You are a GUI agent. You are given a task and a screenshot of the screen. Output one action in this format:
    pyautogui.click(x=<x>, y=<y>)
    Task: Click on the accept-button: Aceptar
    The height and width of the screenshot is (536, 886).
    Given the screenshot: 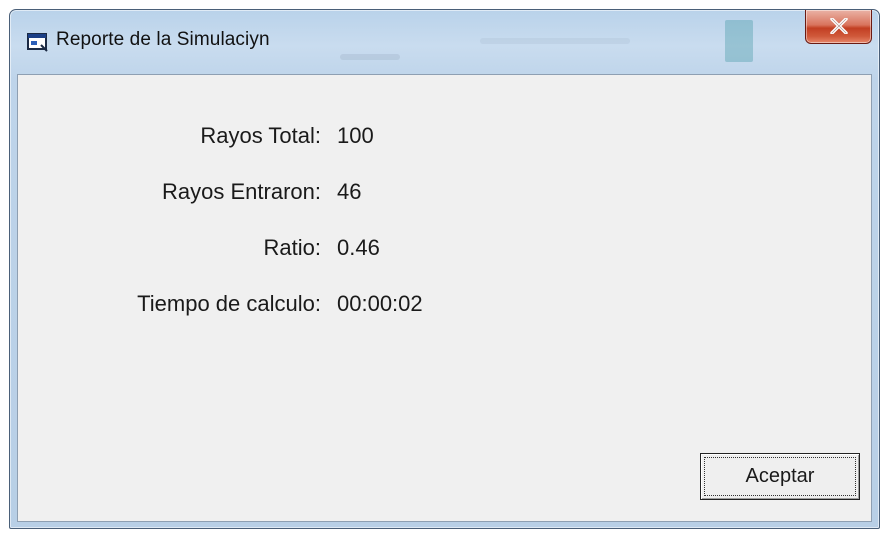 What is the action you would take?
    pyautogui.click(x=780, y=476)
    